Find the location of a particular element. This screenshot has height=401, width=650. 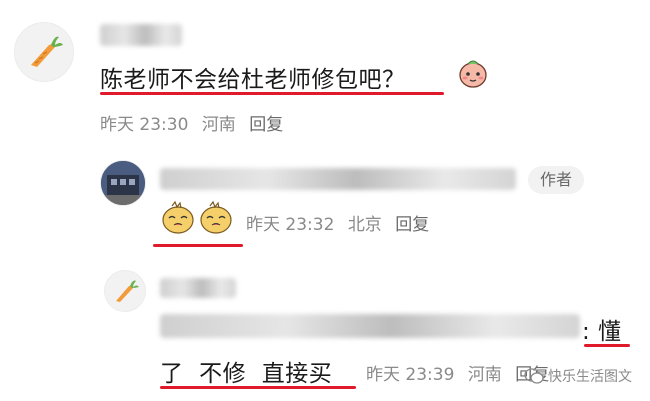

quoted-text-blurred is located at coordinates (370, 326).